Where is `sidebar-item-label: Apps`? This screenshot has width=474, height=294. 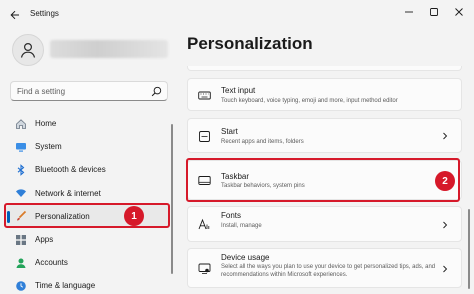
sidebar-item-label: Apps is located at coordinates (44, 240).